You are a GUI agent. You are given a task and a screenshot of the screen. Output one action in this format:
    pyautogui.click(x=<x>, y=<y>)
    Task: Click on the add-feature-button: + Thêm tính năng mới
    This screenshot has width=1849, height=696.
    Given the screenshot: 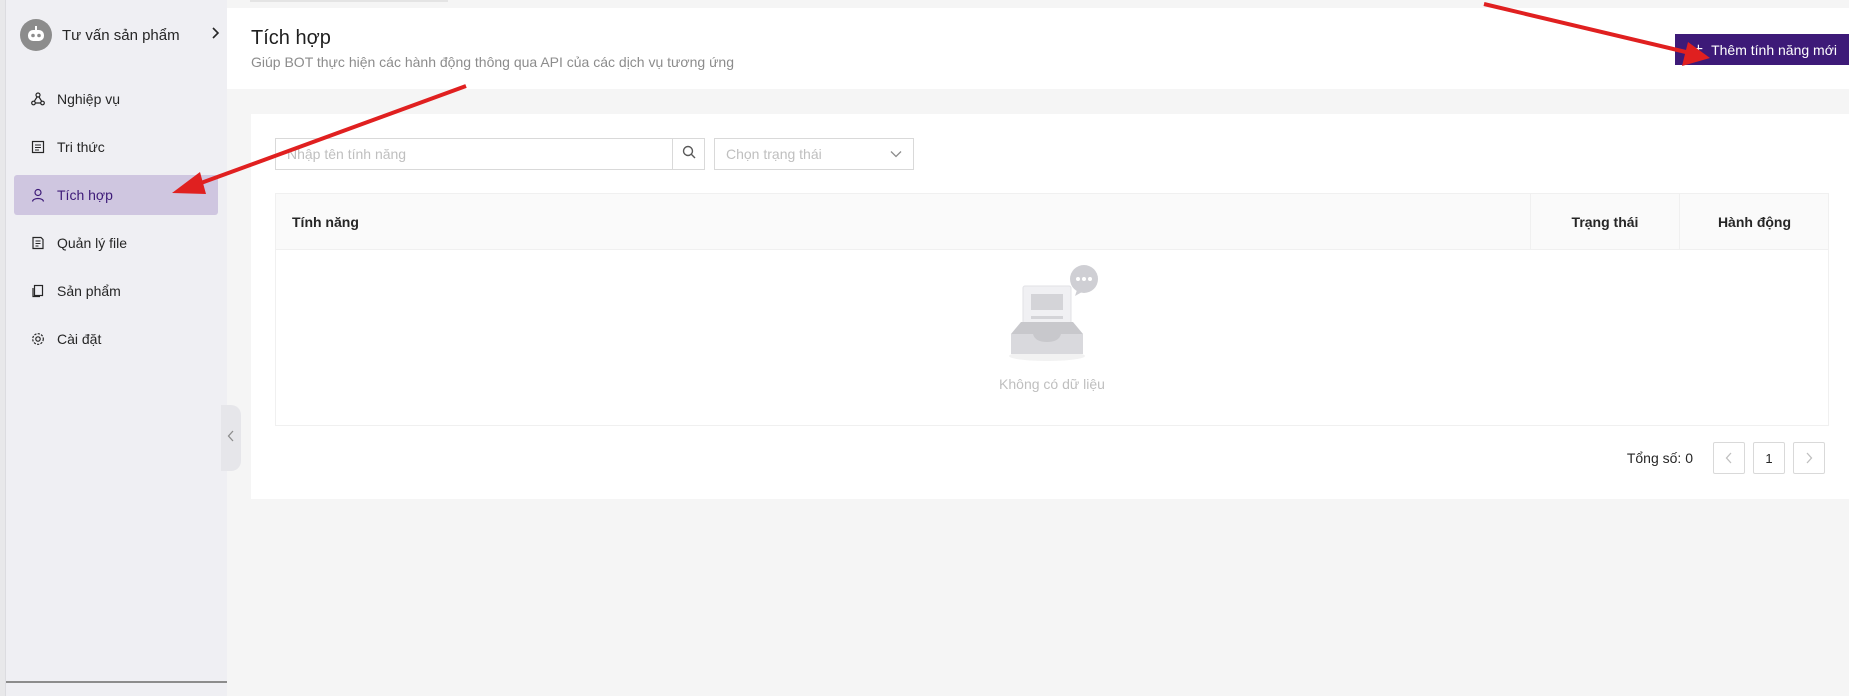 What is the action you would take?
    pyautogui.click(x=1762, y=49)
    